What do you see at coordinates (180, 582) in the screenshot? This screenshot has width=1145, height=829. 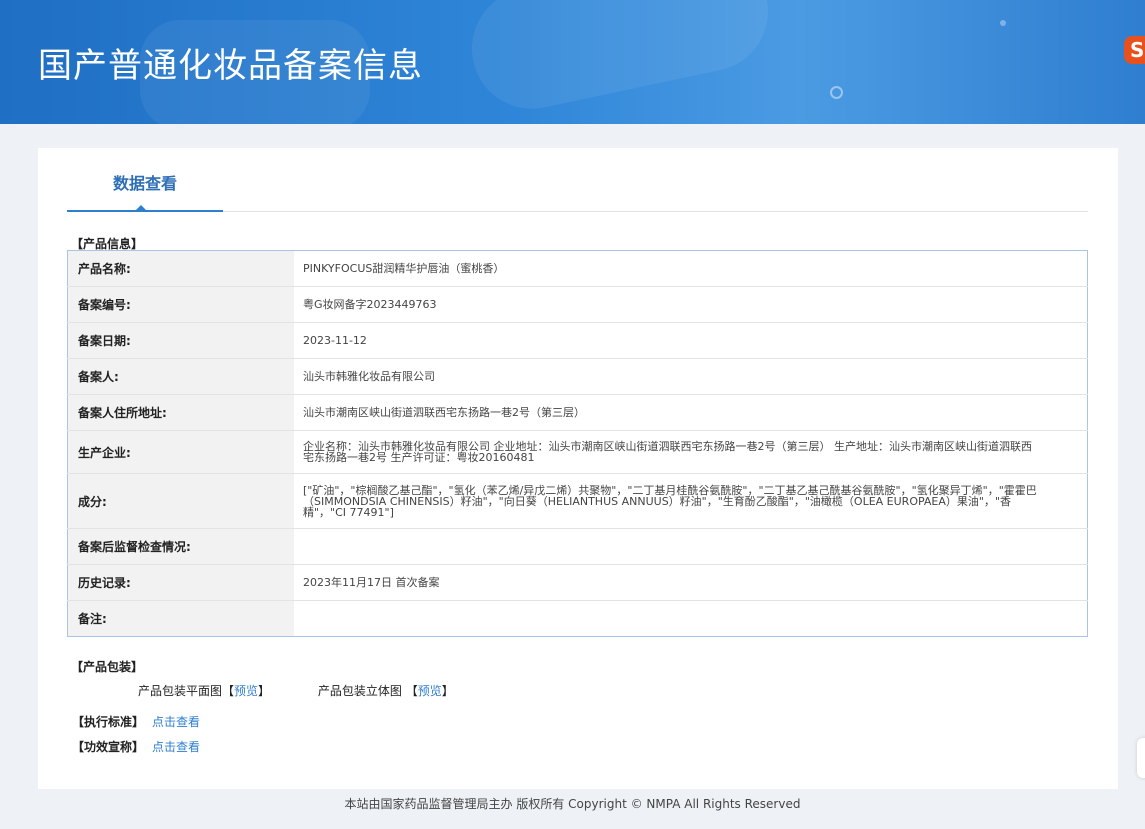 I see `row-key: 历史记录:` at bounding box center [180, 582].